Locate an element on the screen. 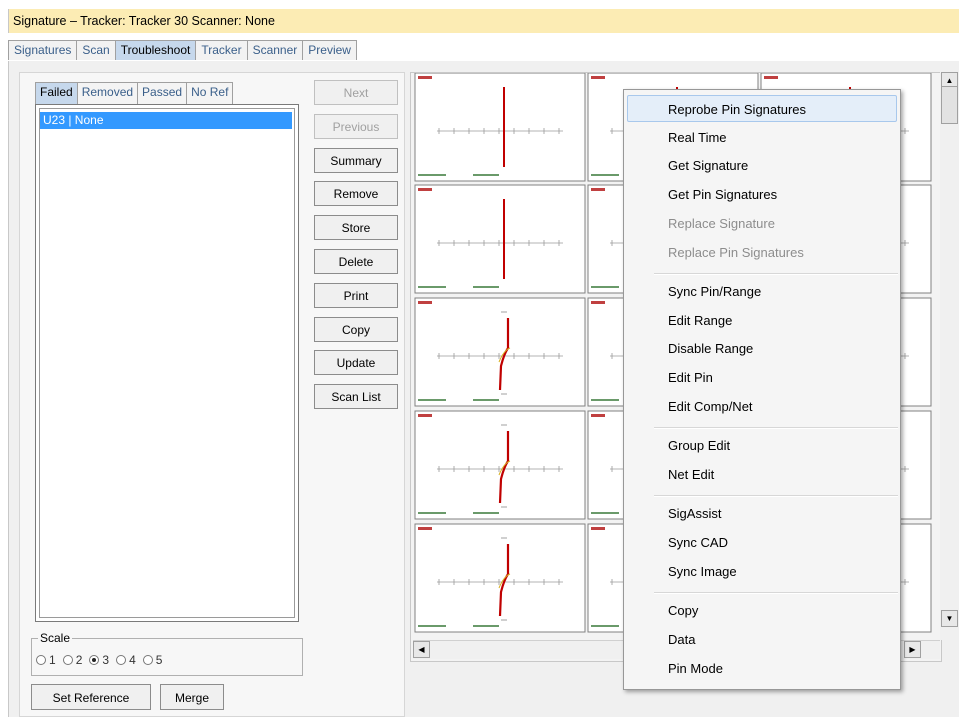 This screenshot has width=959, height=717. scroll-down-arrow-icon: ▼ is located at coordinates (949, 618).